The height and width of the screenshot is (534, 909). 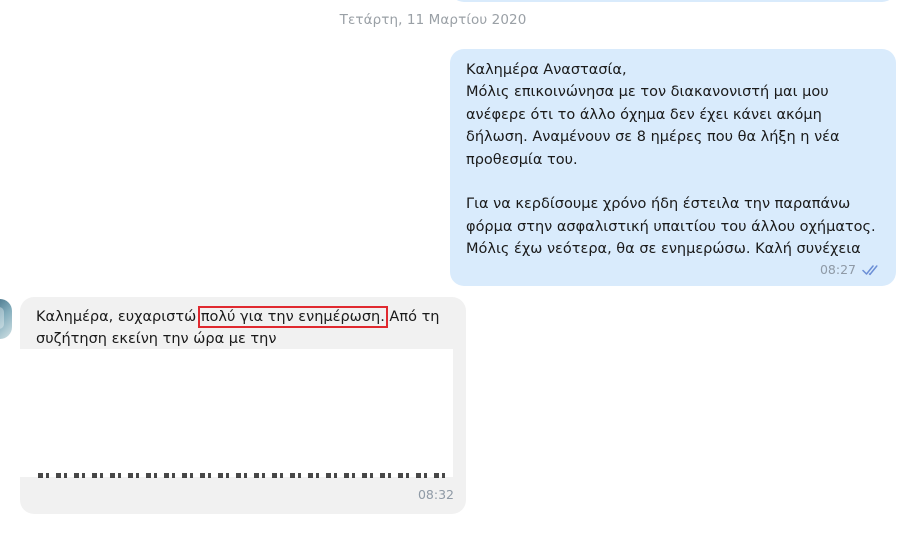 I want to click on clipped-text-line, so click(x=244, y=475).